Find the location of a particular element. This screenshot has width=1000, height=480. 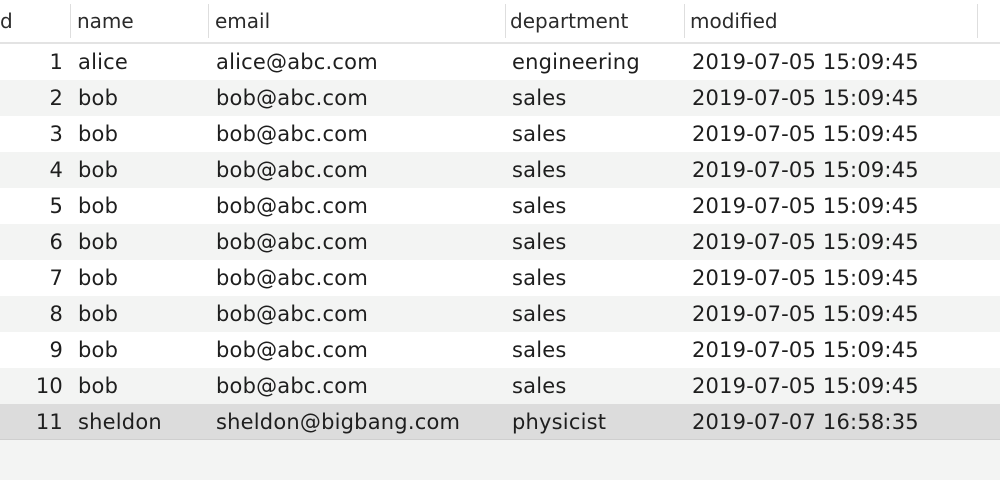

cell-department: engineering is located at coordinates (594, 62).